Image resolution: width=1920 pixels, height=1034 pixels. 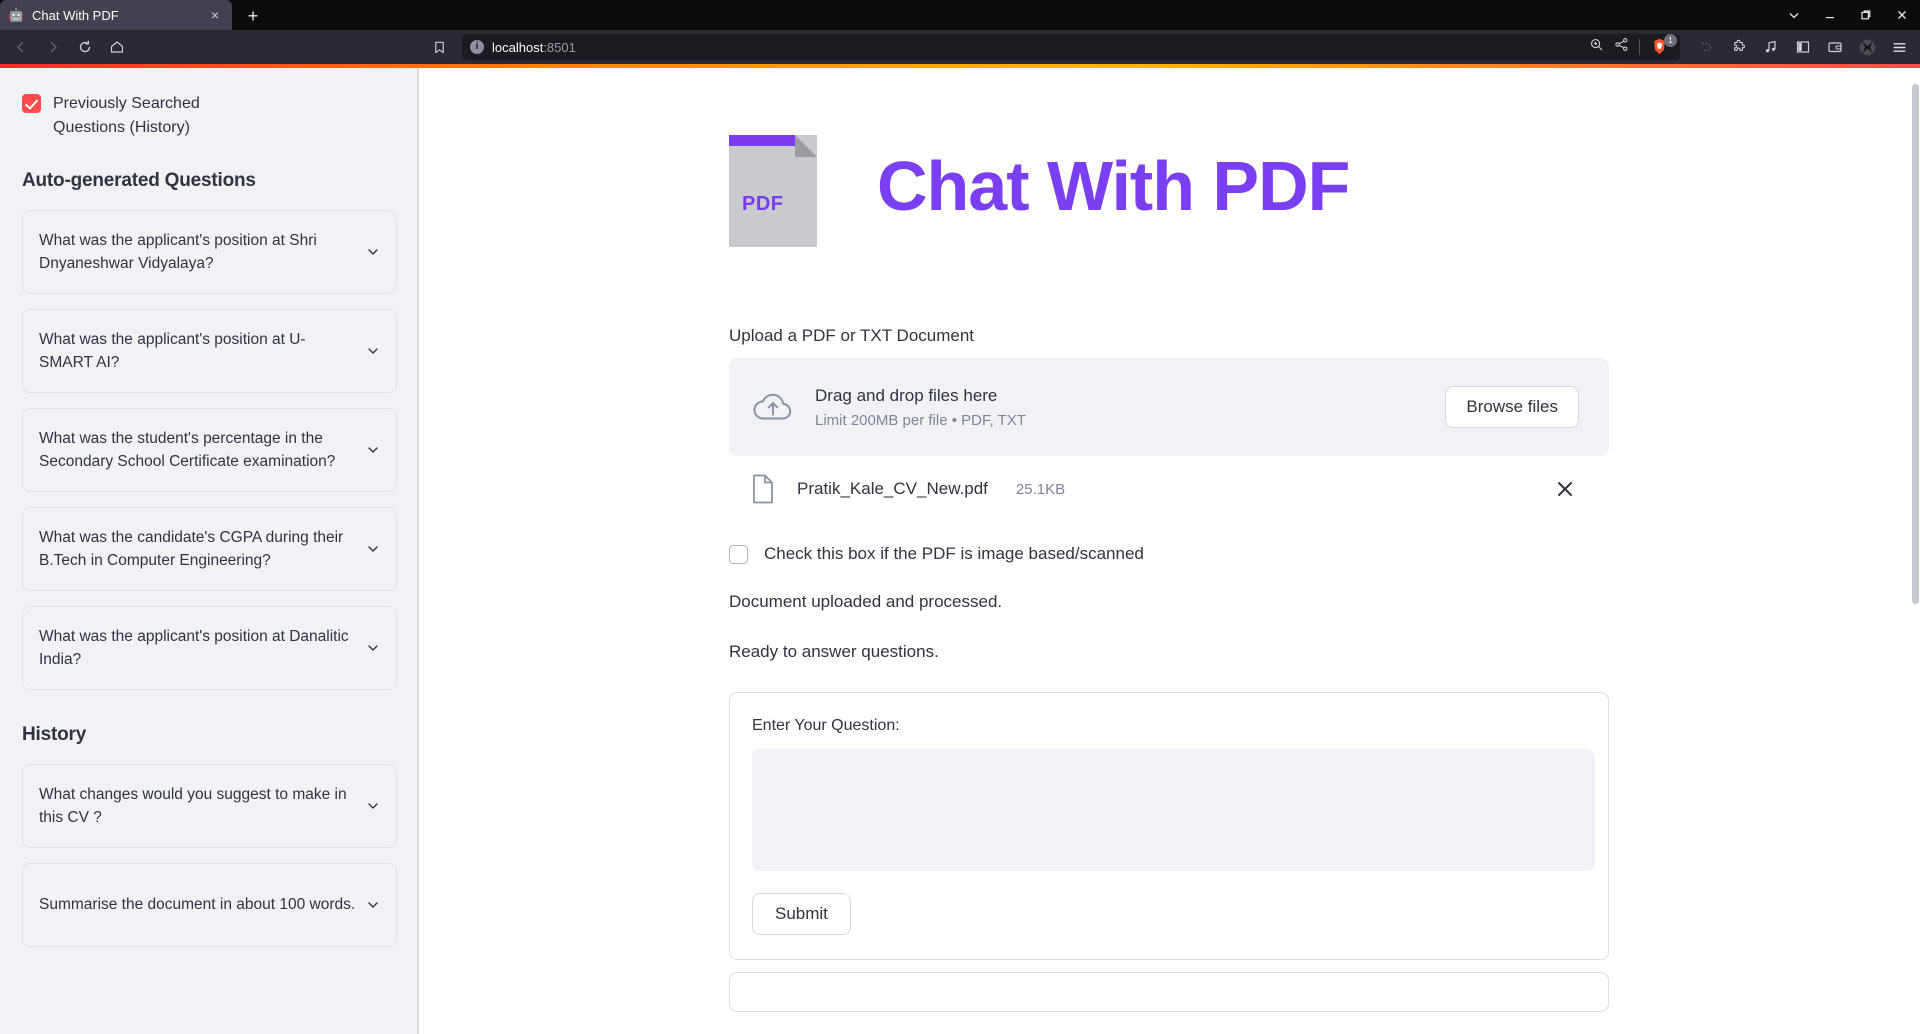 I want to click on dropzone-headline: Drag and drop files here, so click(x=906, y=395).